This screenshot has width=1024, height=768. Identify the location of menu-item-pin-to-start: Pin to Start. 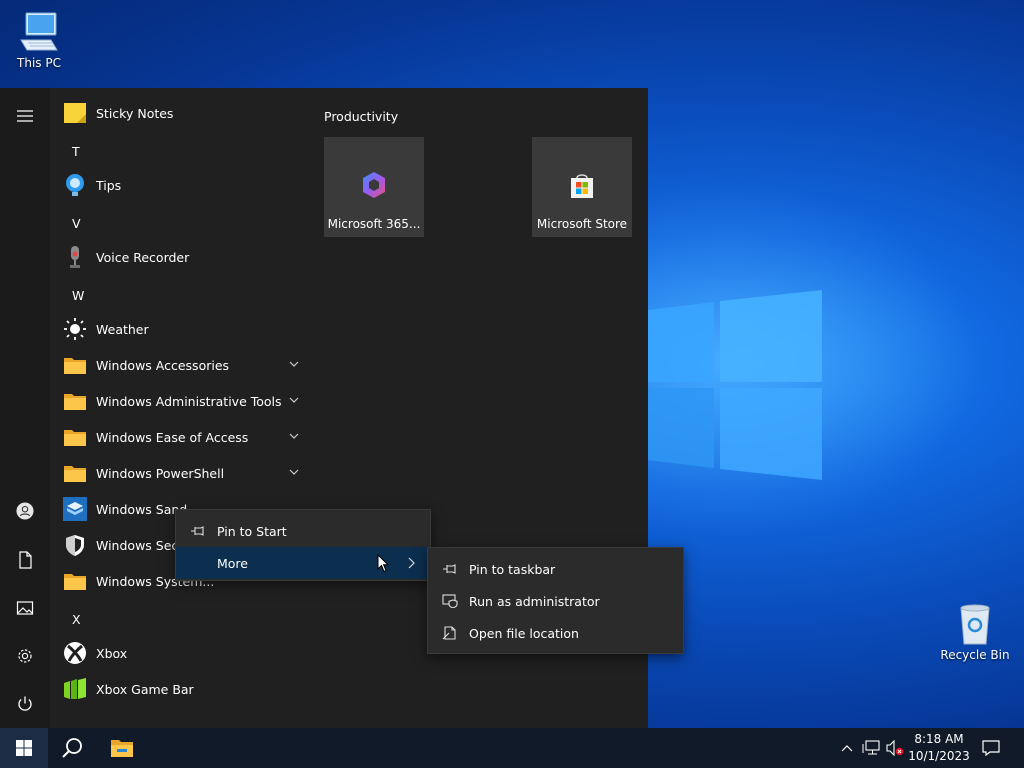
(303, 531).